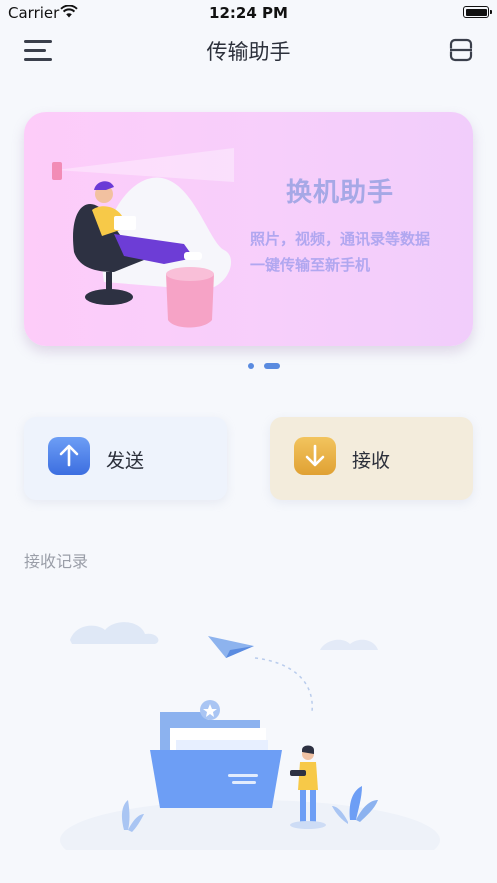  Describe the element at coordinates (340, 239) in the screenshot. I see `banner-subtitle-line-1: 照片，视频，通讯录等数据` at that location.